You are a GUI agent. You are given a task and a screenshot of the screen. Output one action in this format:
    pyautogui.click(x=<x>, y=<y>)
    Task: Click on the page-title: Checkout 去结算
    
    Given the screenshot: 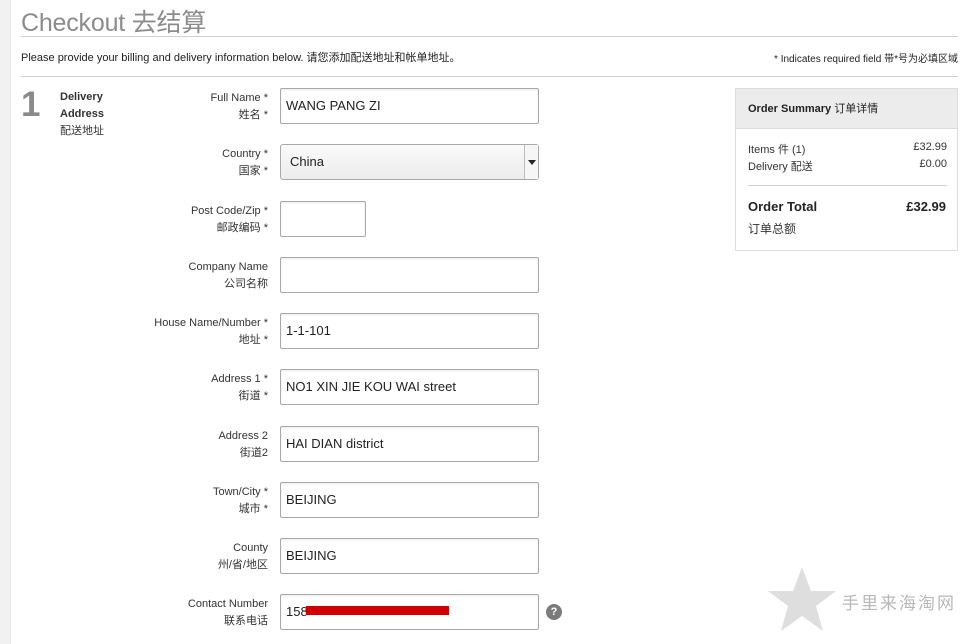 What is the action you would take?
    pyautogui.click(x=114, y=23)
    